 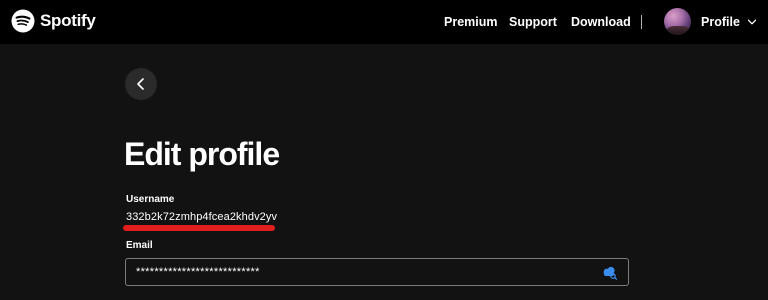 What do you see at coordinates (198, 272) in the screenshot?
I see `email-value: ***************************` at bounding box center [198, 272].